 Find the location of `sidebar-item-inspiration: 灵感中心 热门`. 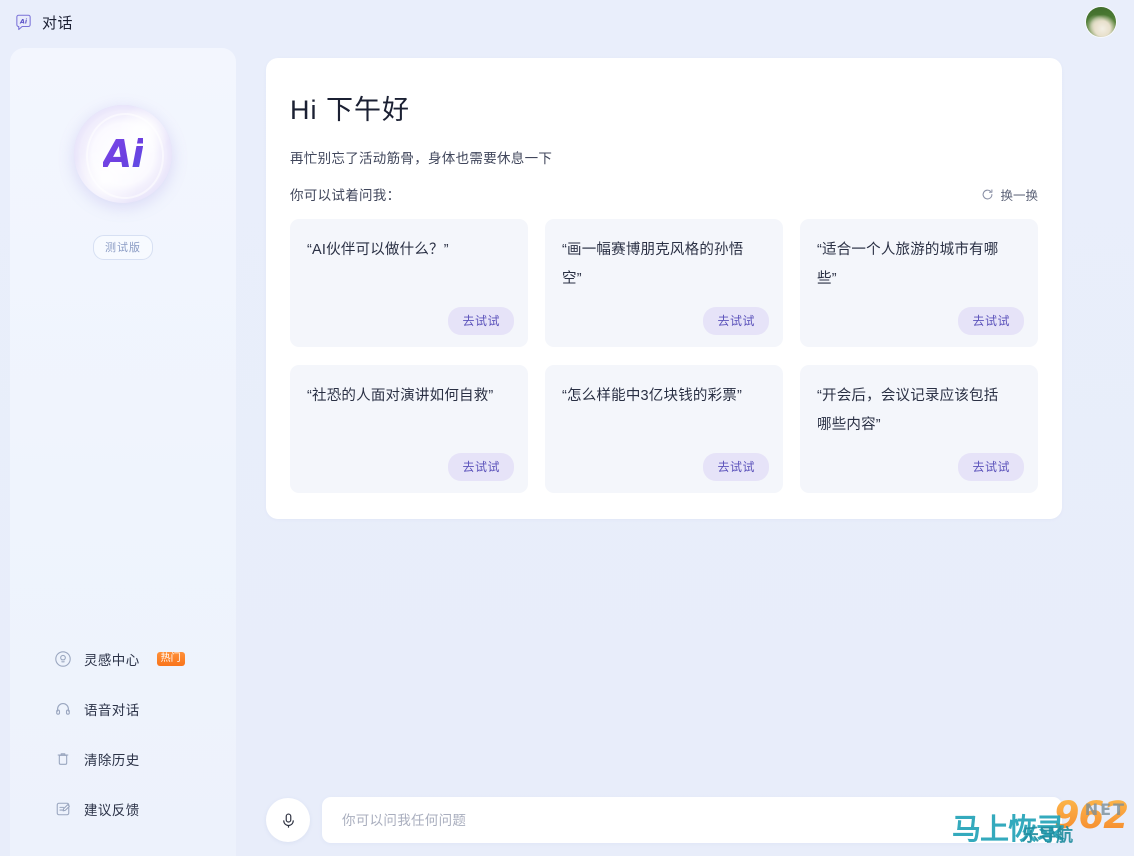

sidebar-item-inspiration: 灵感中心 热门 is located at coordinates (123, 659).